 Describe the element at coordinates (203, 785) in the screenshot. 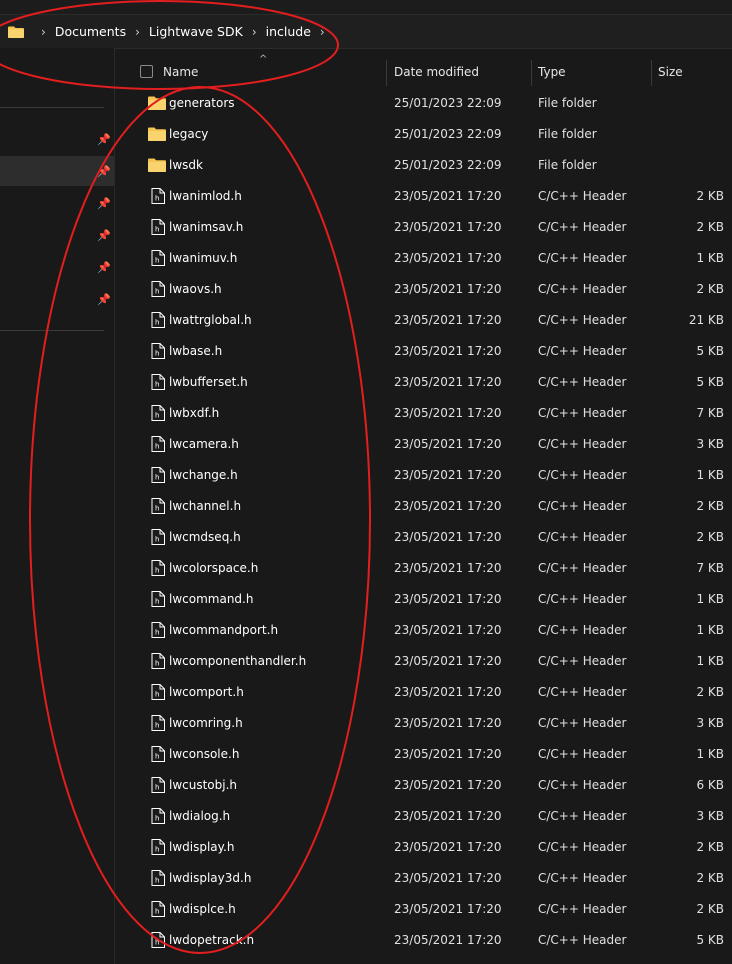

I see `file-name: lwcustobj.h` at that location.